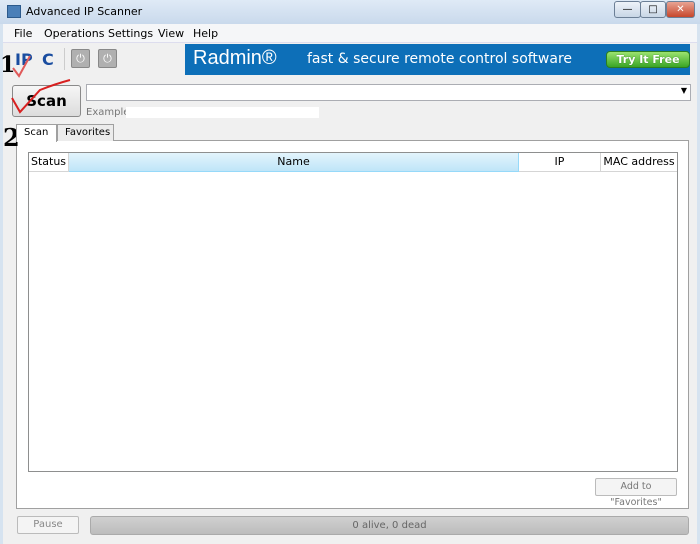 The width and height of the screenshot is (700, 544). What do you see at coordinates (36, 133) in the screenshot?
I see `tab-scan: Scan` at bounding box center [36, 133].